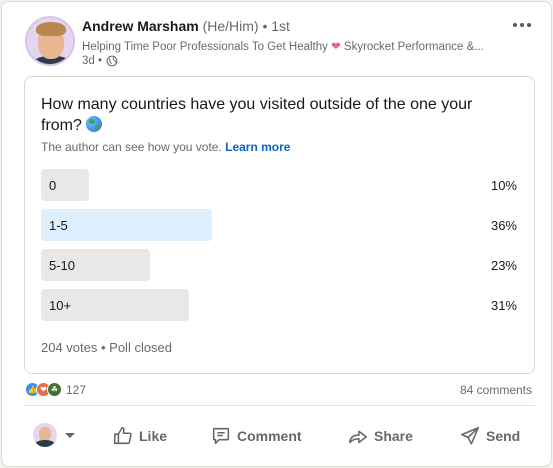  I want to click on comment-label: Comment, so click(269, 436).